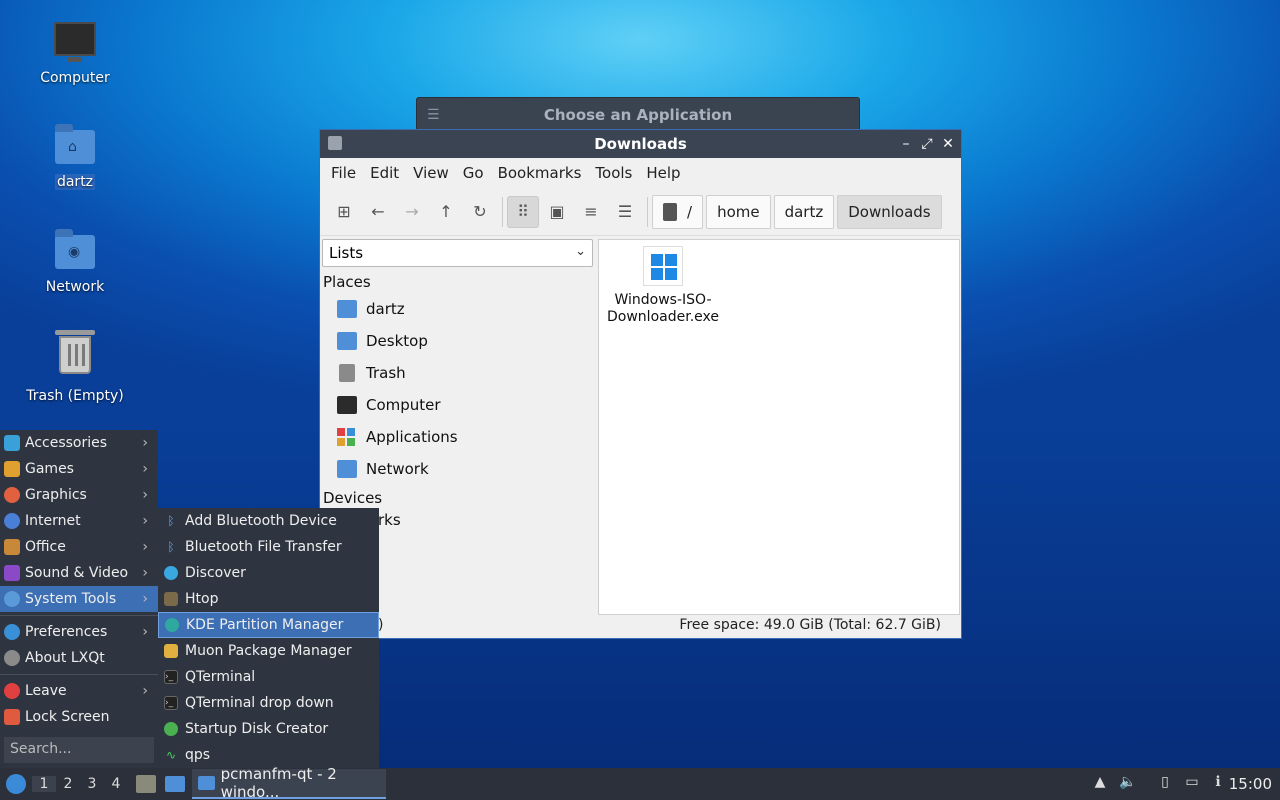 This screenshot has height=800, width=1280. Describe the element at coordinates (92, 784) in the screenshot. I see `workspace-3: 3` at that location.